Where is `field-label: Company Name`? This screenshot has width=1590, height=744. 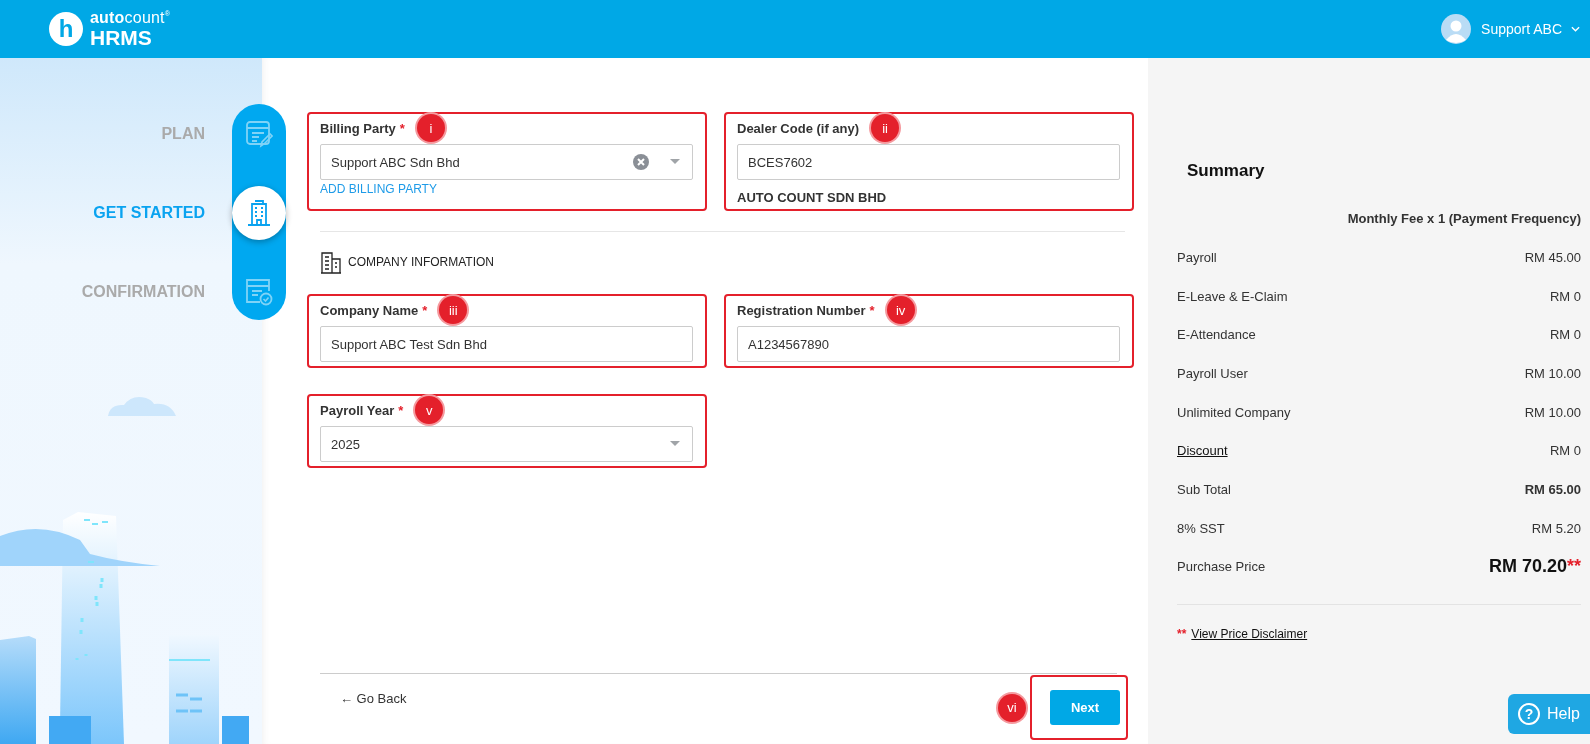
field-label: Company Name is located at coordinates (369, 310).